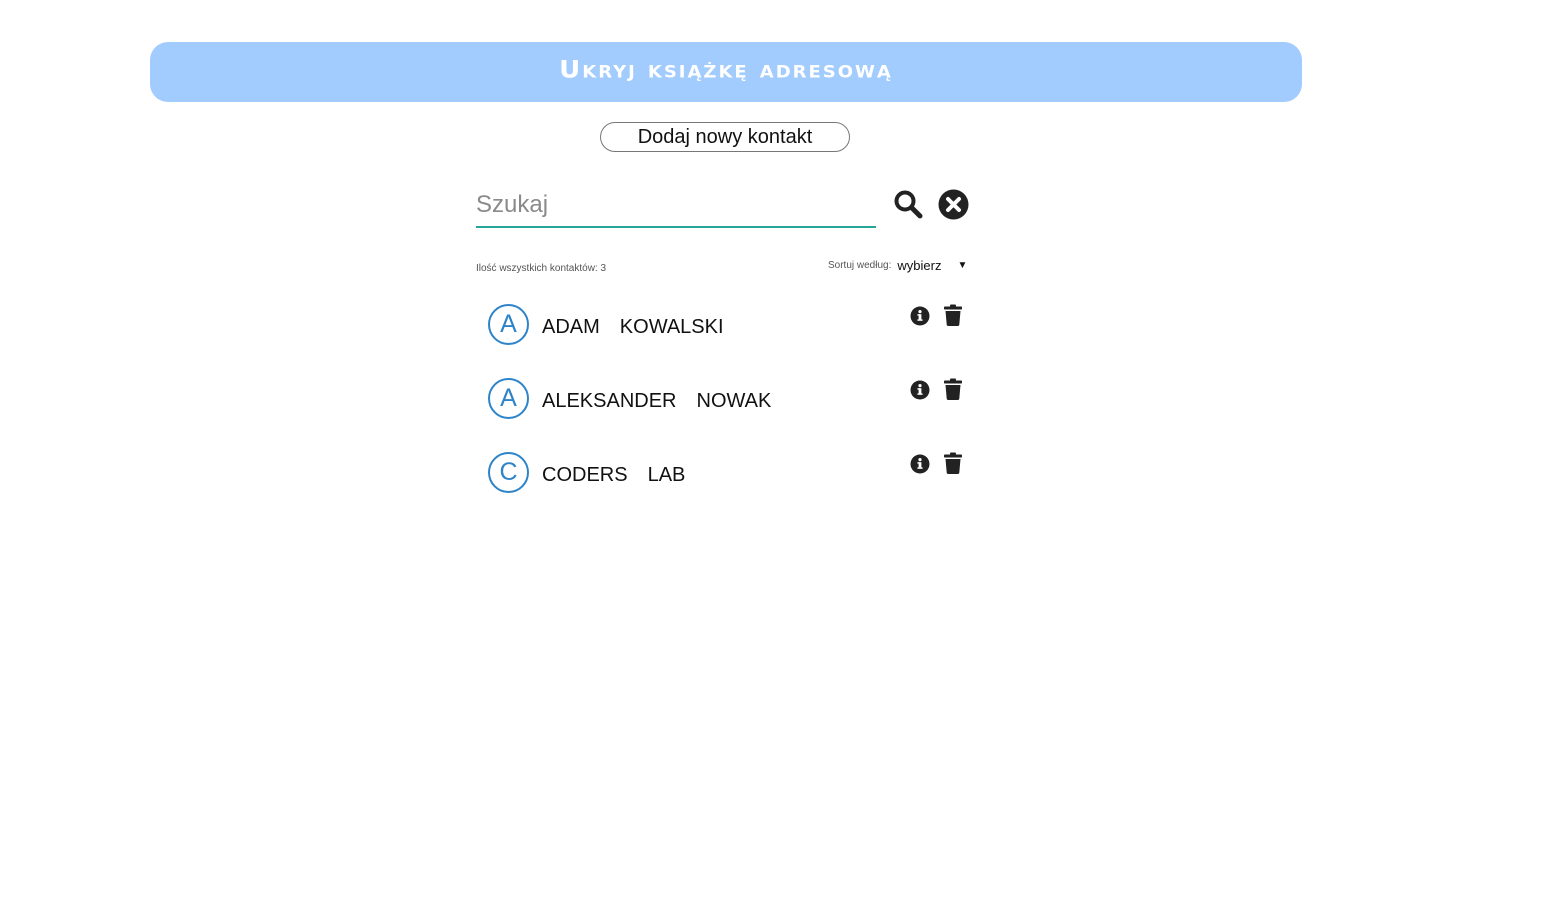 Image resolution: width=1558 pixels, height=912 pixels. I want to click on toggle-address-book-label: Ukryj książkę adresową, so click(726, 70).